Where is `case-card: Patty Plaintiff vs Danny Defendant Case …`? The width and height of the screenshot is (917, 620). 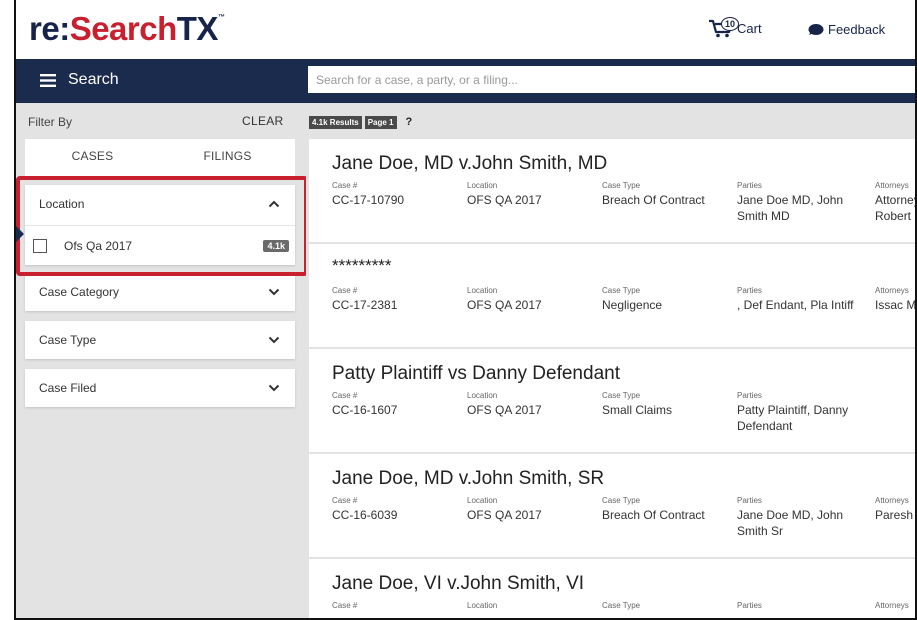
case-card: Patty Plaintiff vs Danny Defendant Case … is located at coordinates (612, 400).